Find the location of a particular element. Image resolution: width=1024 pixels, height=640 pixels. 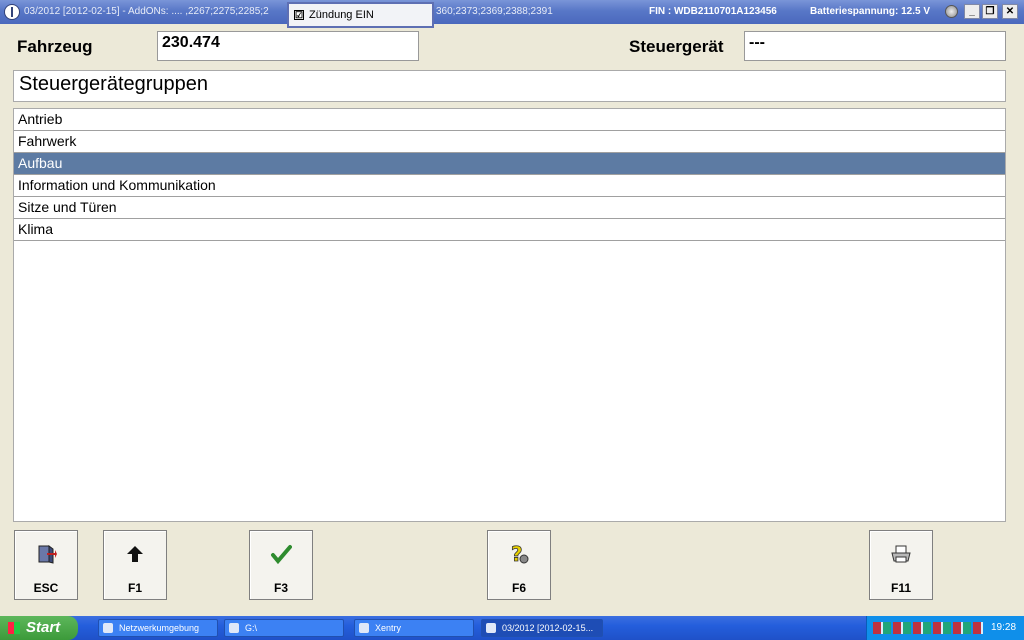

taskbar-item-label: Xentry is located at coordinates (388, 628).